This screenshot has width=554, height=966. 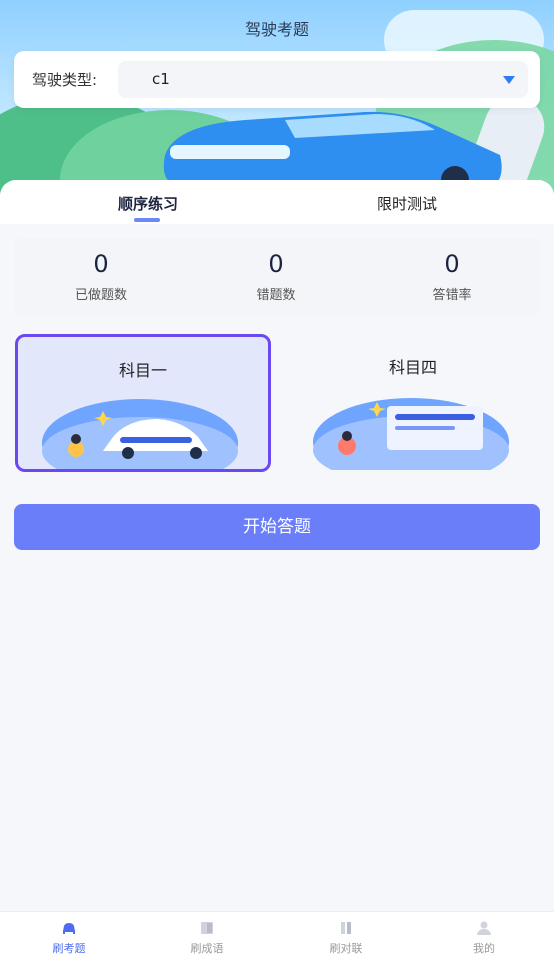 What do you see at coordinates (207, 928) in the screenshot?
I see `book-icon` at bounding box center [207, 928].